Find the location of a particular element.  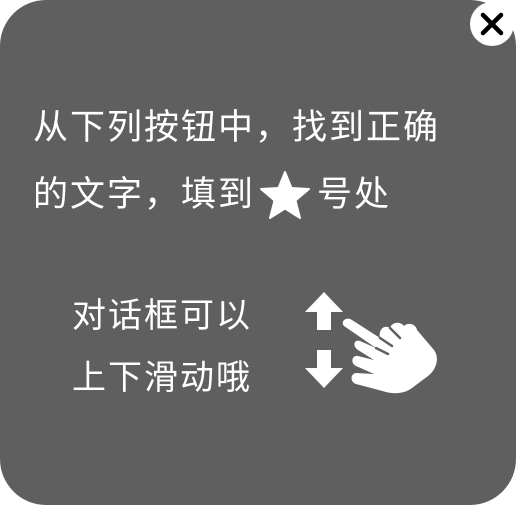

instruction-line-1: 从下列按钮中，找到正确 is located at coordinates (237, 128).